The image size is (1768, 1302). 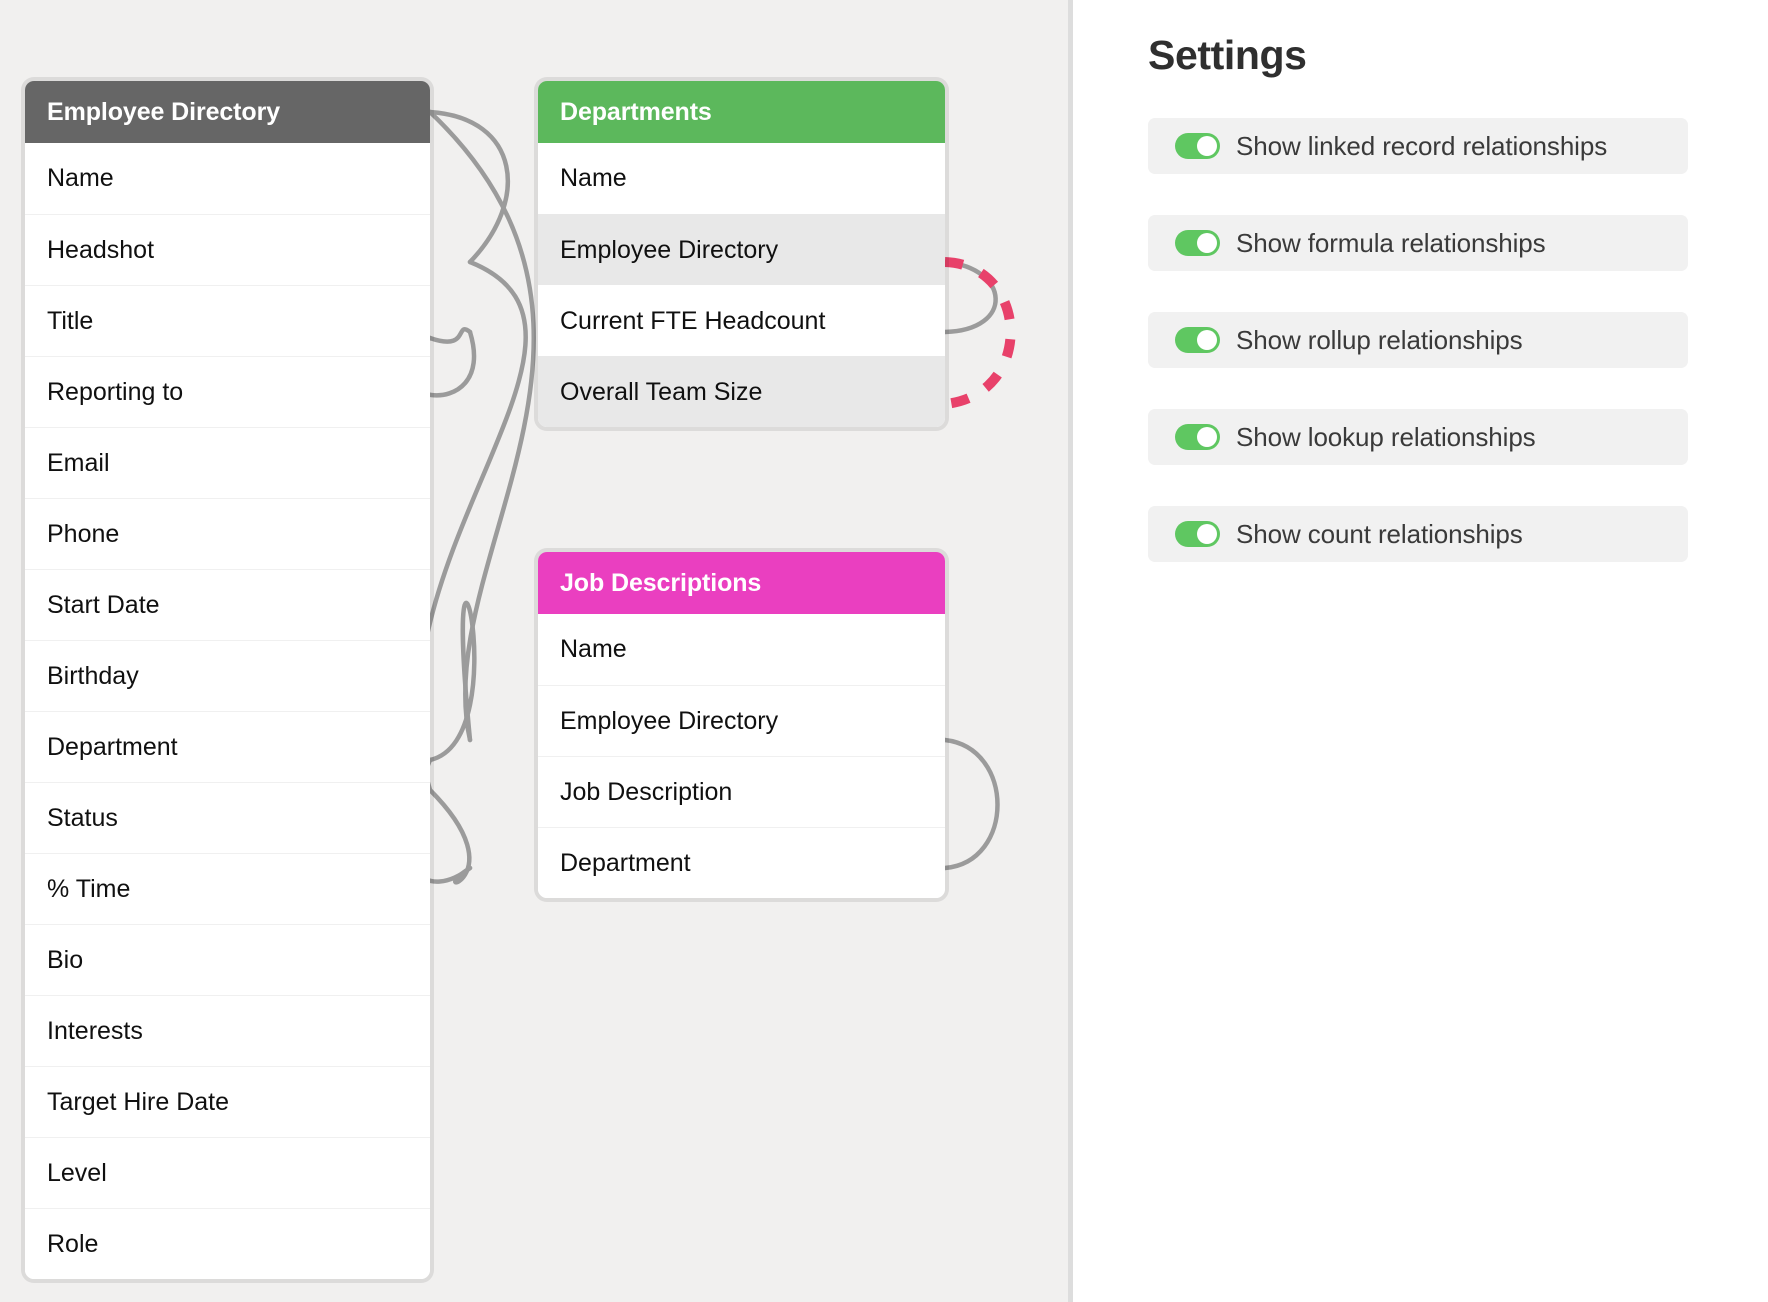 I want to click on setting-row-rollup: Show rollup relationships, so click(x=1418, y=340).